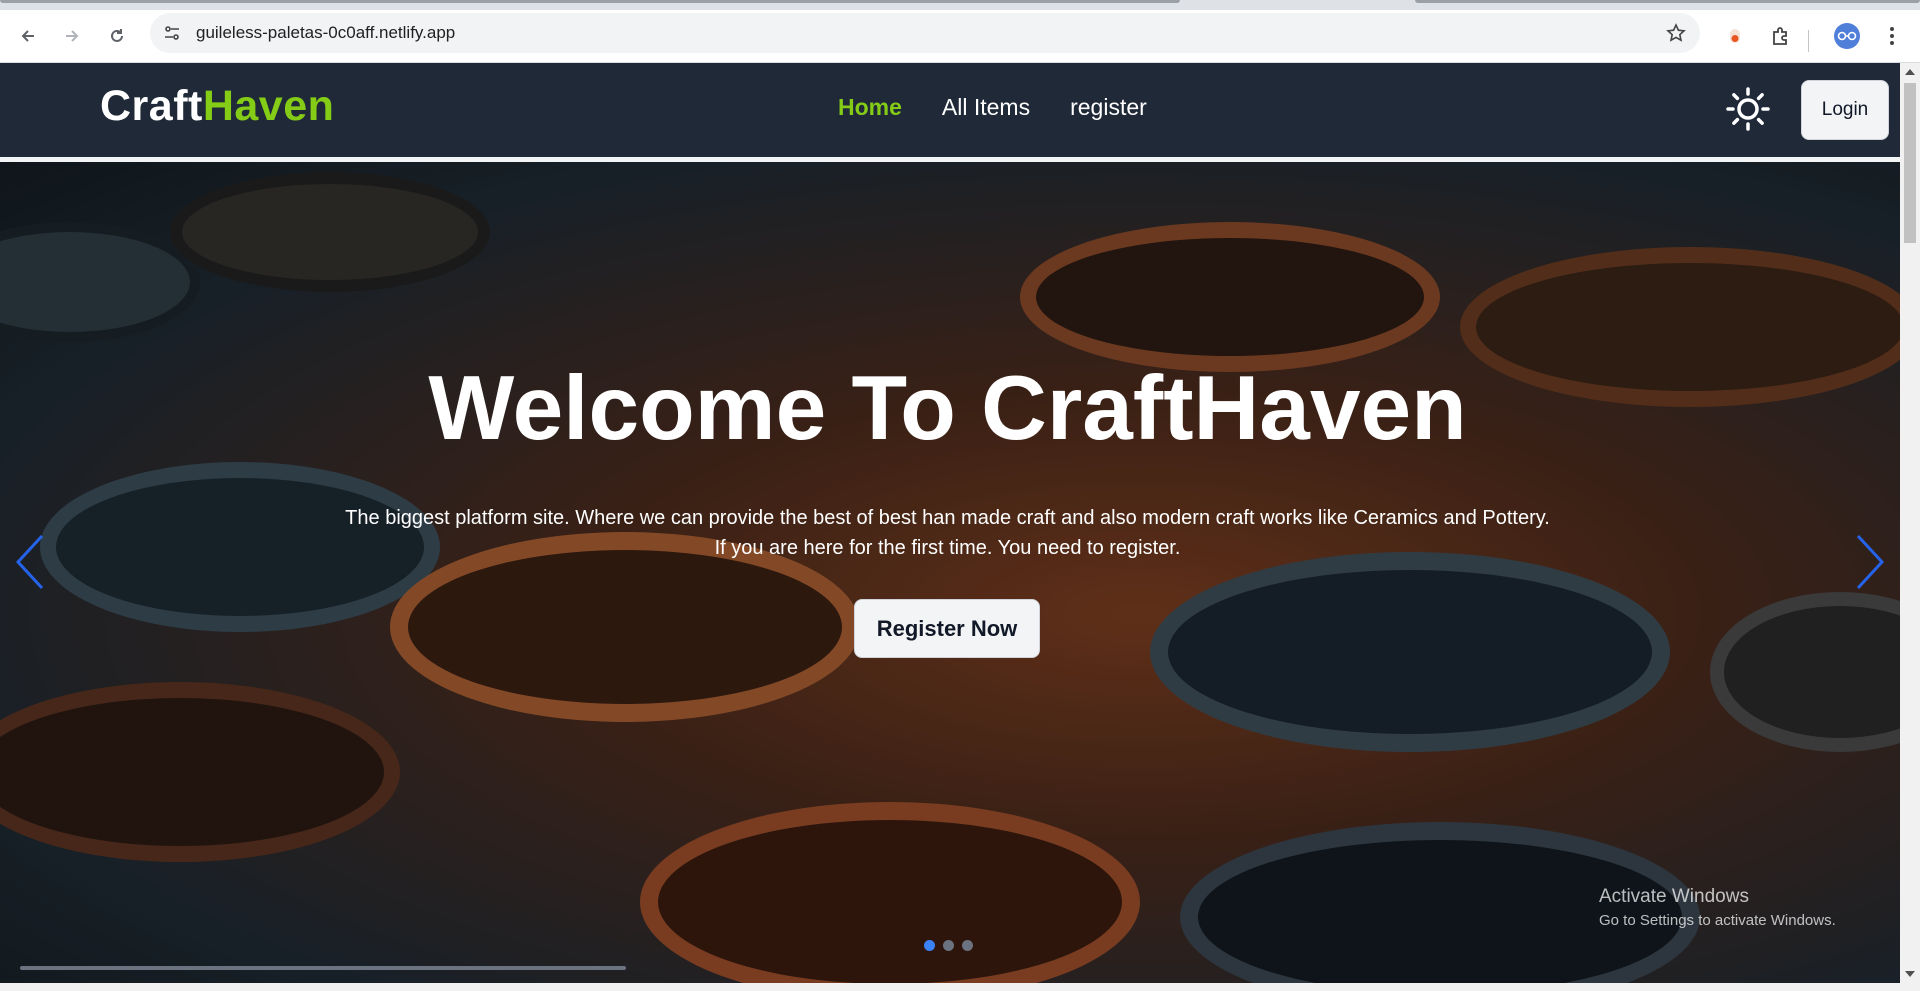 The height and width of the screenshot is (991, 1920). I want to click on horizontal-scrollbar-thumb, so click(323, 968).